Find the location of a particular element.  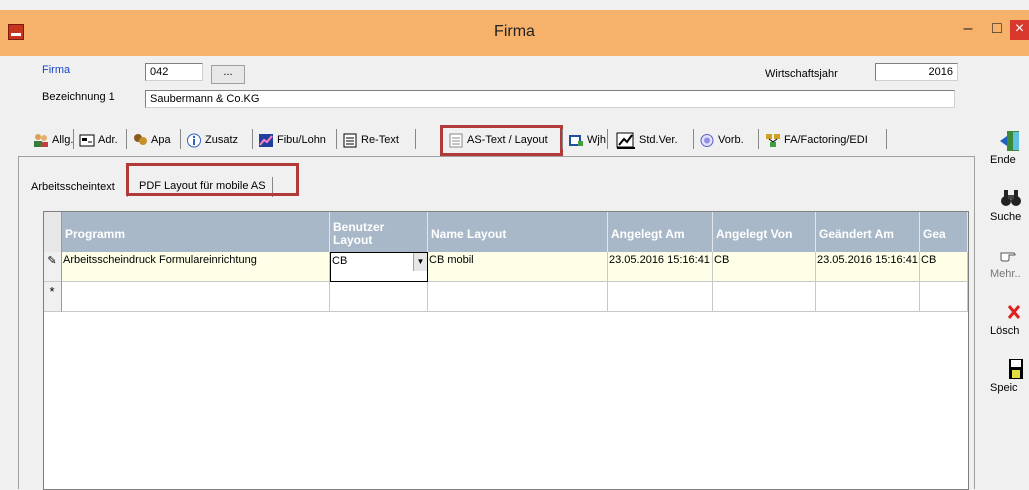

cell-geaendert-von is located at coordinates (944, 297).